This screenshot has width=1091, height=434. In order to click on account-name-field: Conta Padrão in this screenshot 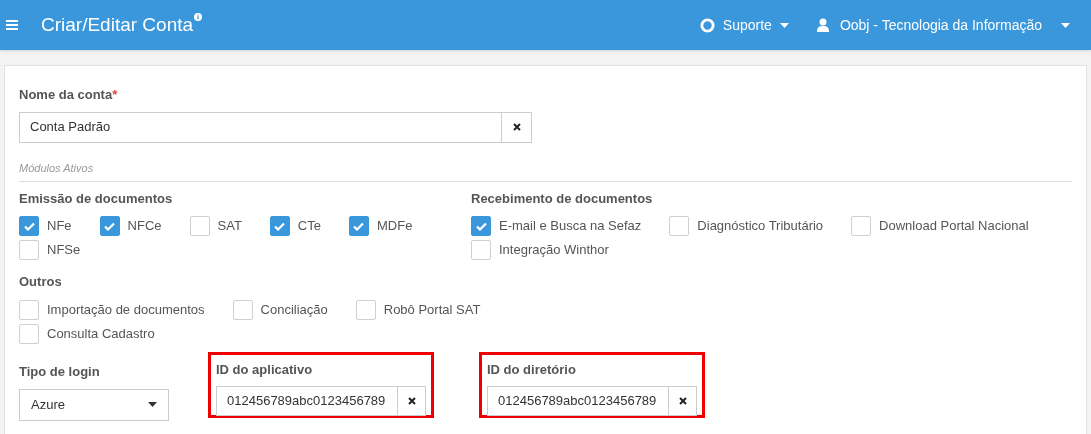, I will do `click(260, 127)`.